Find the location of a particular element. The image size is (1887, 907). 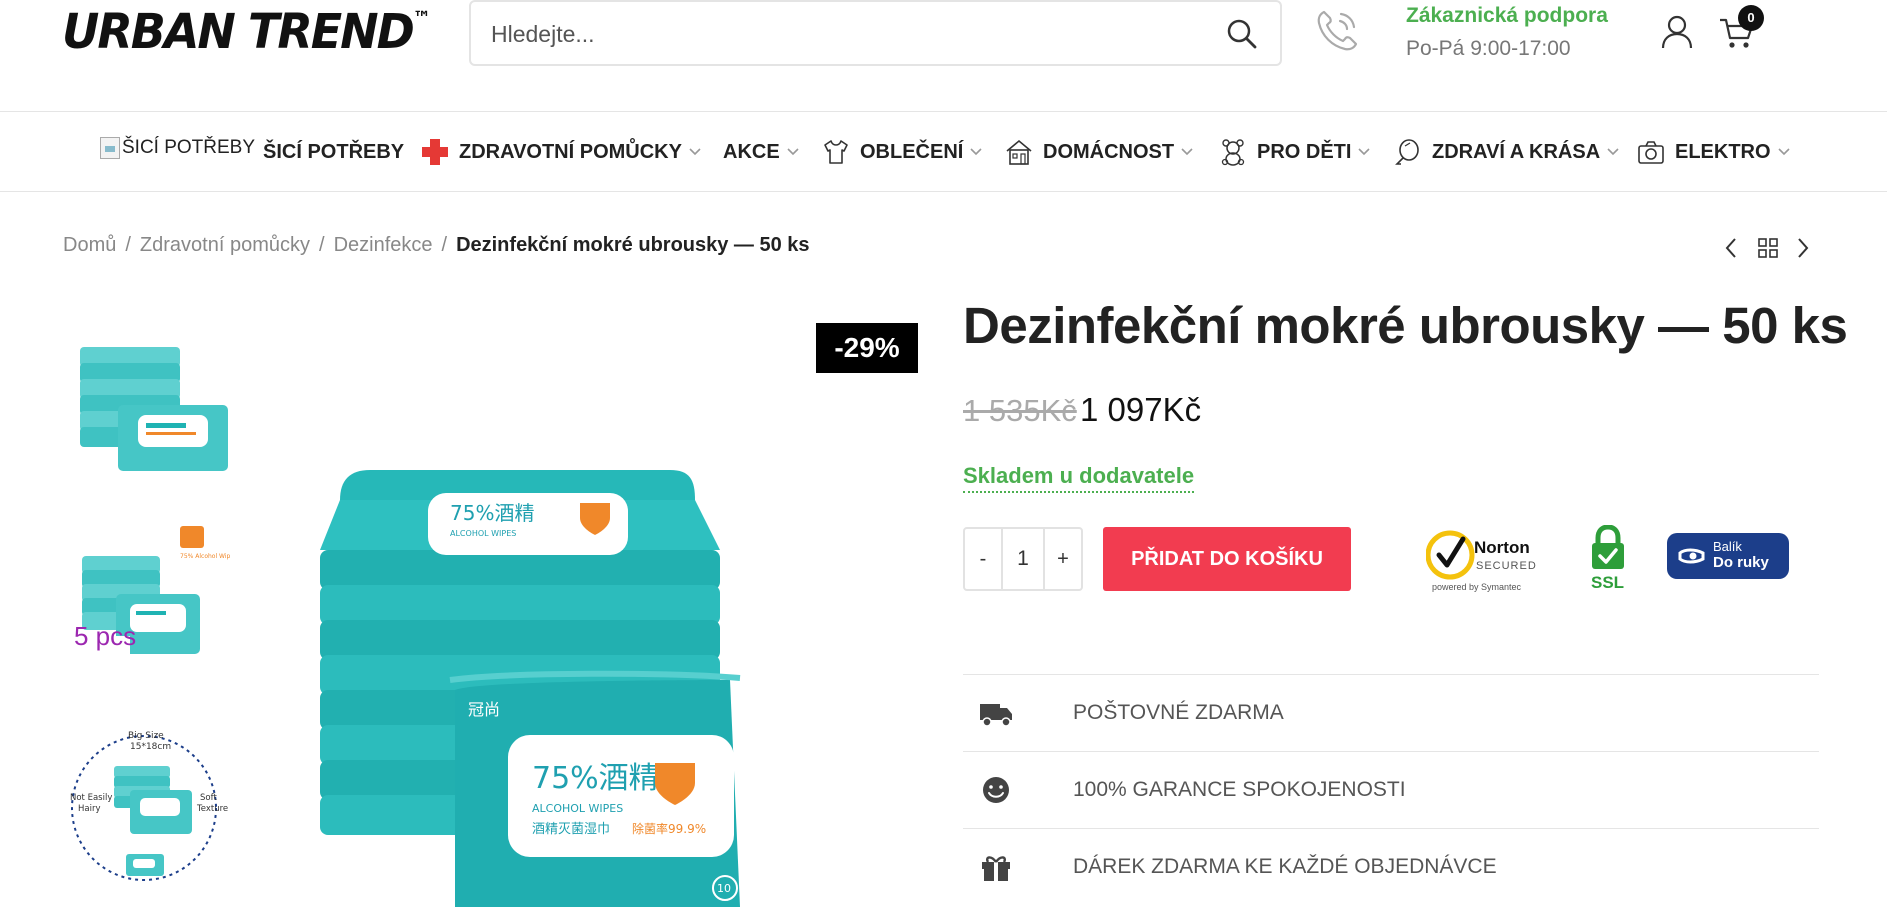

tshirt-icon is located at coordinates (836, 152).